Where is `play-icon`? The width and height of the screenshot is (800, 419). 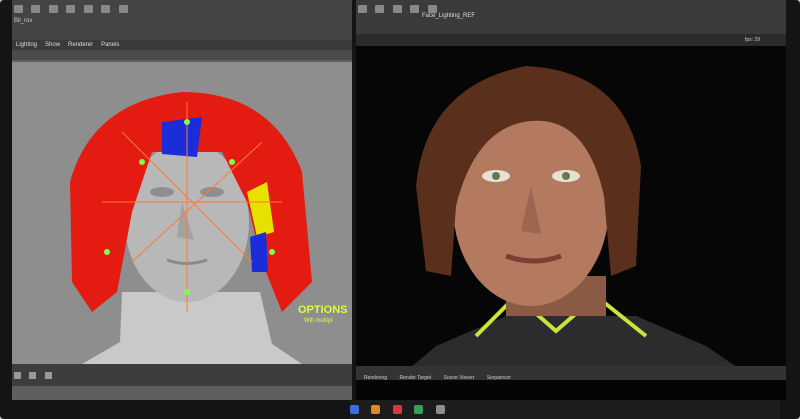 play-icon is located at coordinates (33, 375).